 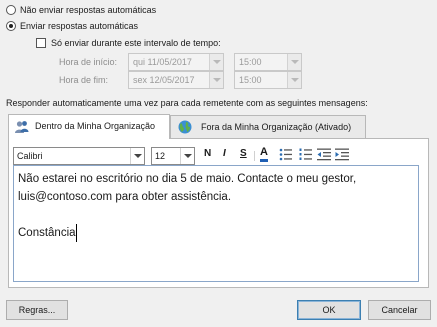 I want to click on increase-indent-icon, so click(x=342, y=154).